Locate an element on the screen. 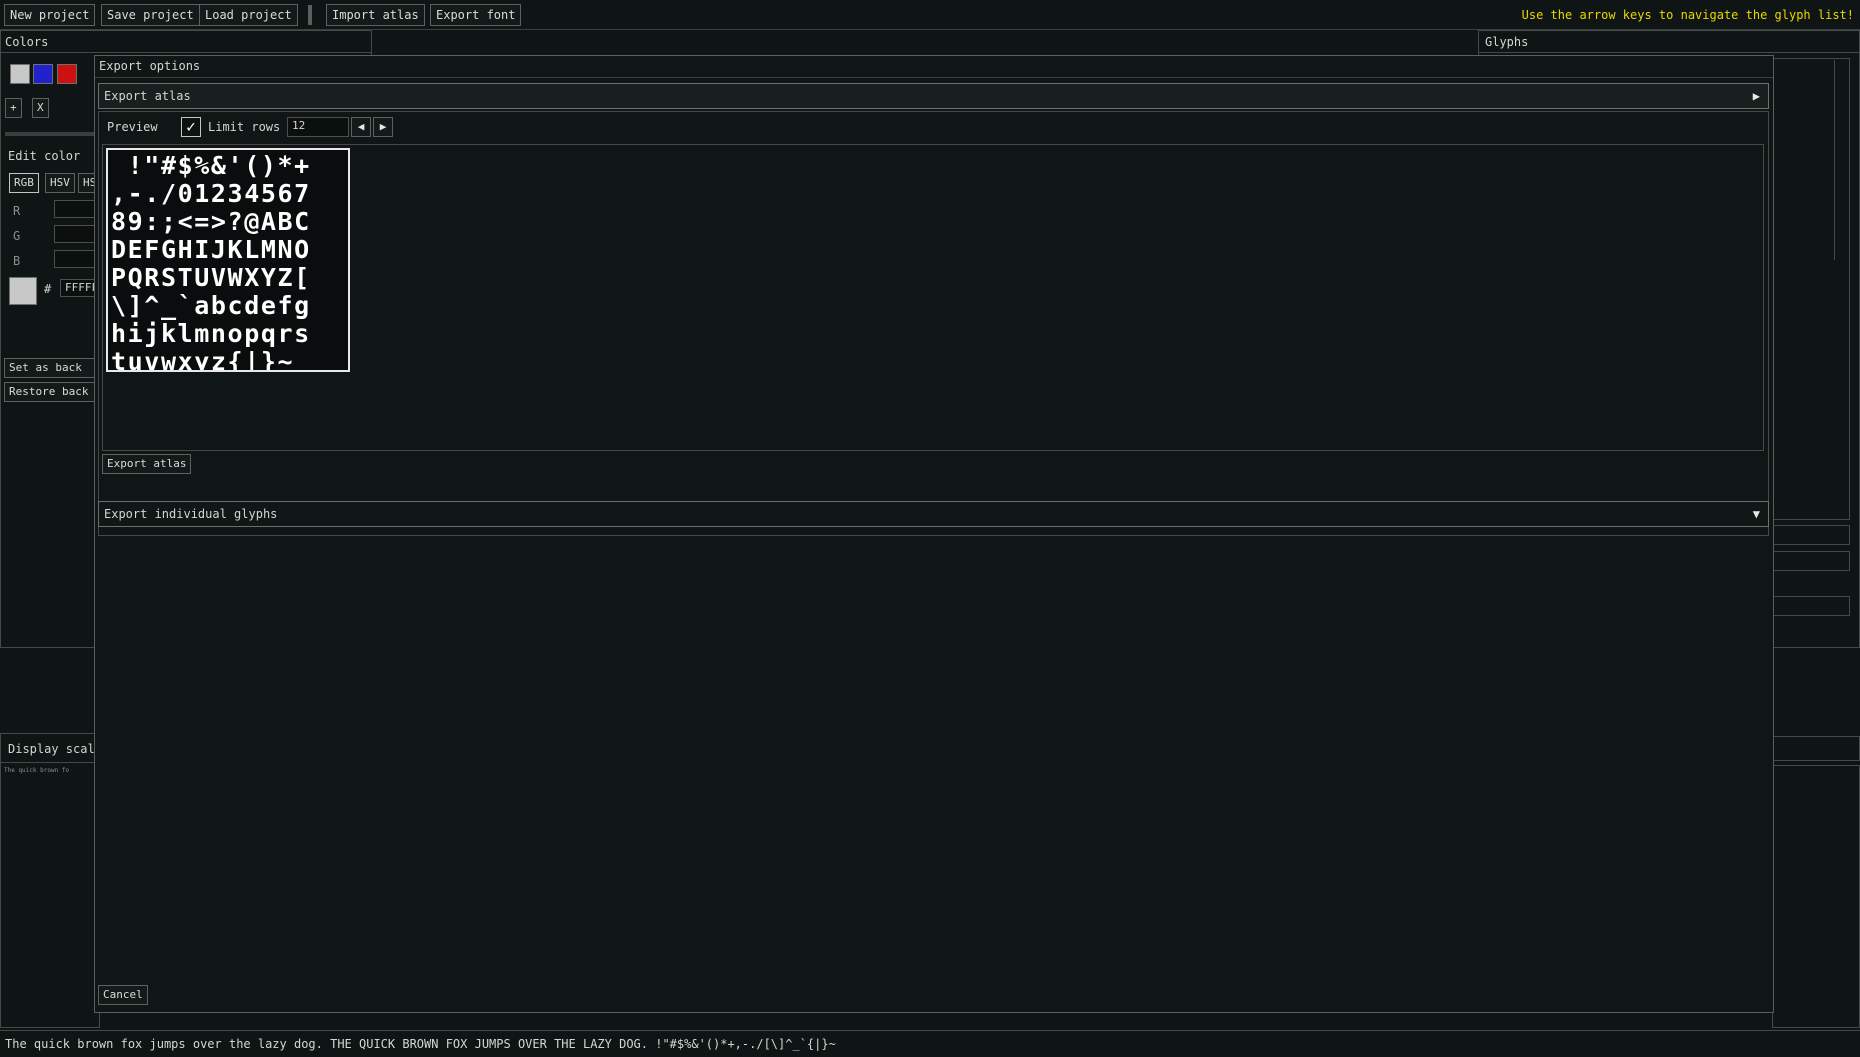 The image size is (1860, 1057). glyph-canvas-panel is located at coordinates (1816, 748).